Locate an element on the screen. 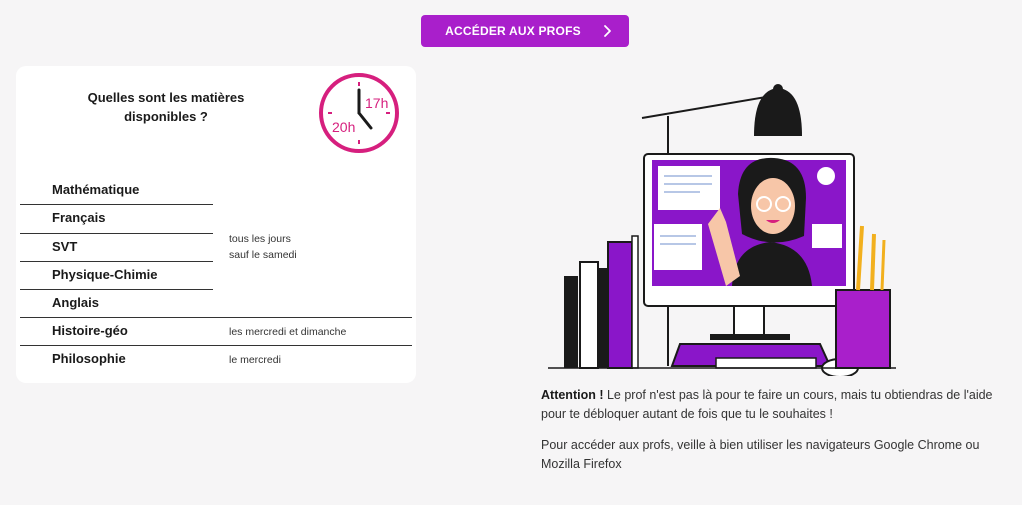 The image size is (1022, 505). subject-row-physique: Physique-Chimie is located at coordinates (116, 275).